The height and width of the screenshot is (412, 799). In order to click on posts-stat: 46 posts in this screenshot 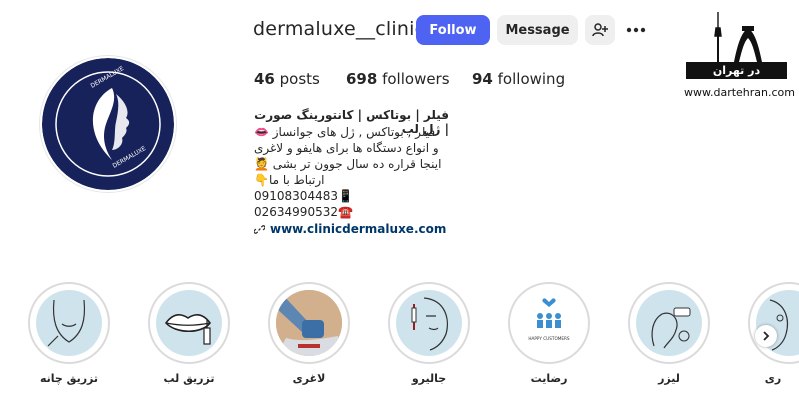, I will do `click(287, 79)`.